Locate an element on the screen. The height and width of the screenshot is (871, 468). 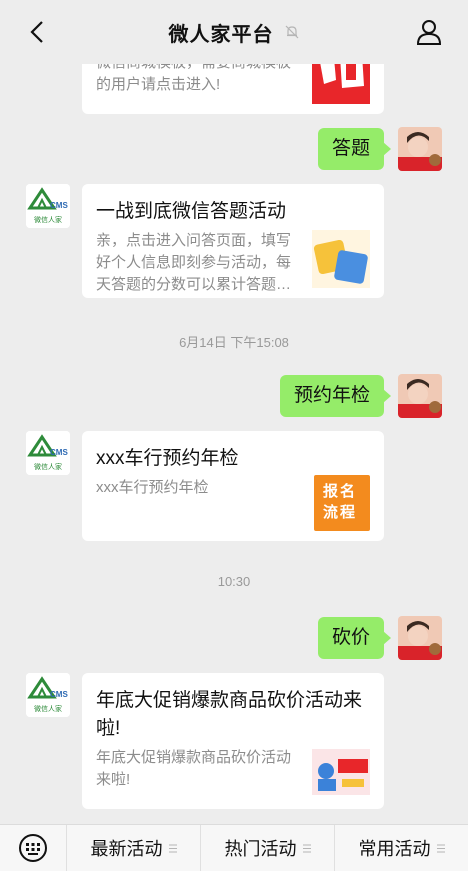
bottom-menu-bar: 最新活动 热门活动 常用活动 is located at coordinates (234, 847).